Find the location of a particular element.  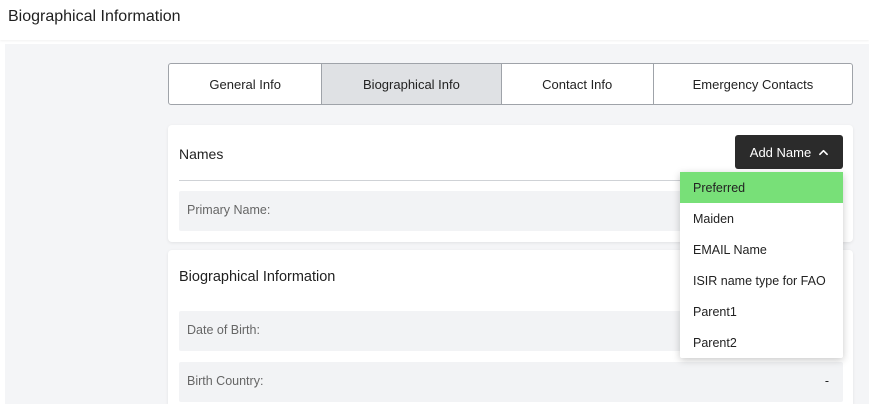

menu-item-isir-name-type: ISIR name type for FAO is located at coordinates (761, 280).